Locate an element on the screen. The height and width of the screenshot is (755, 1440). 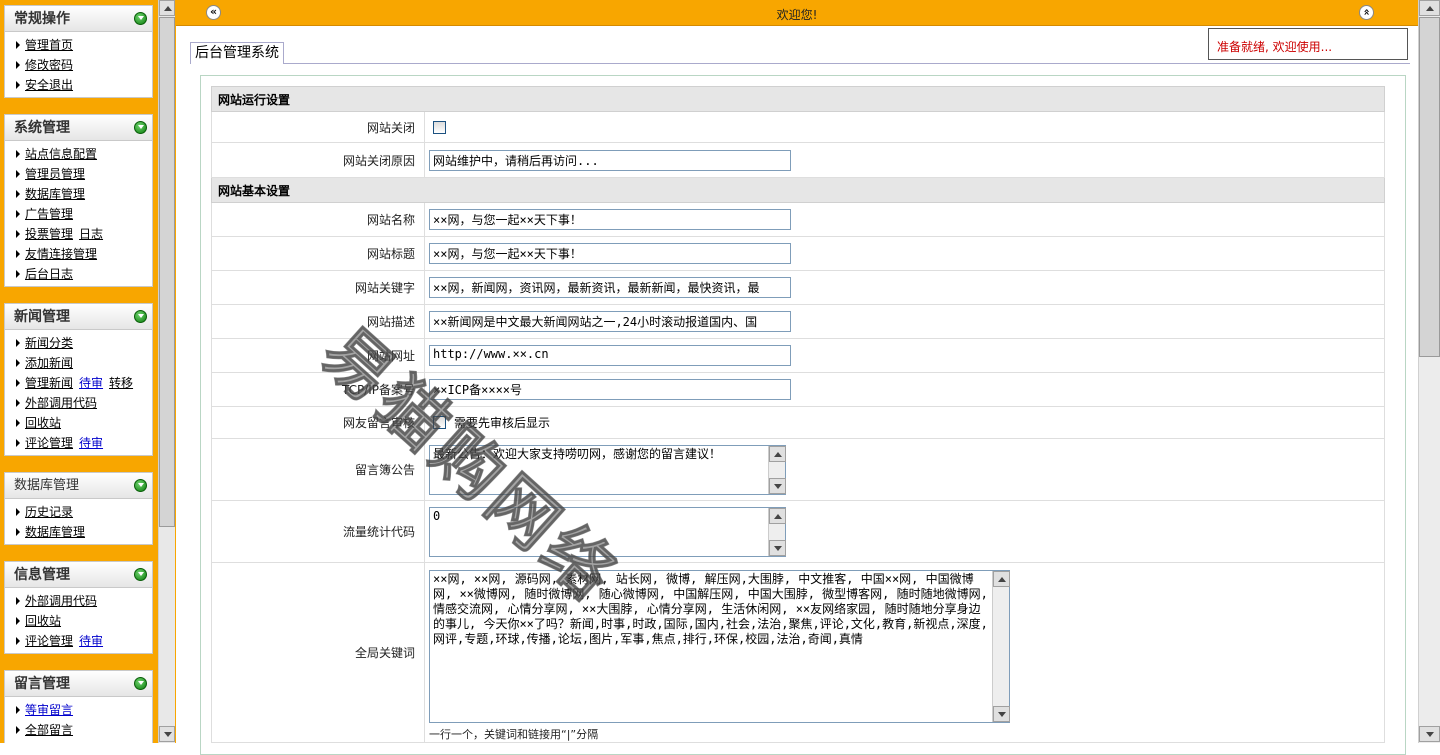
menu-link: 友情连接管理 is located at coordinates (61, 254).